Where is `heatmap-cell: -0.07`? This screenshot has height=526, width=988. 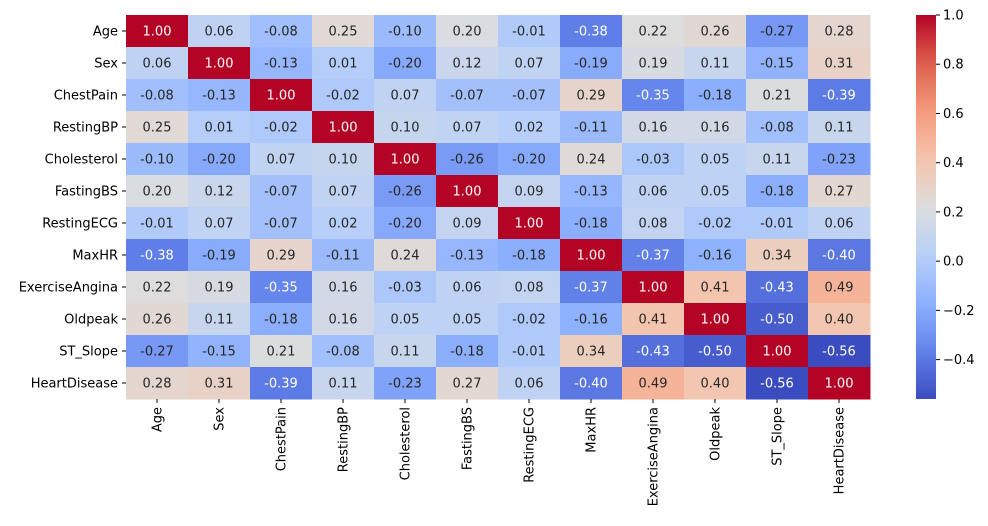 heatmap-cell: -0.07 is located at coordinates (281, 223).